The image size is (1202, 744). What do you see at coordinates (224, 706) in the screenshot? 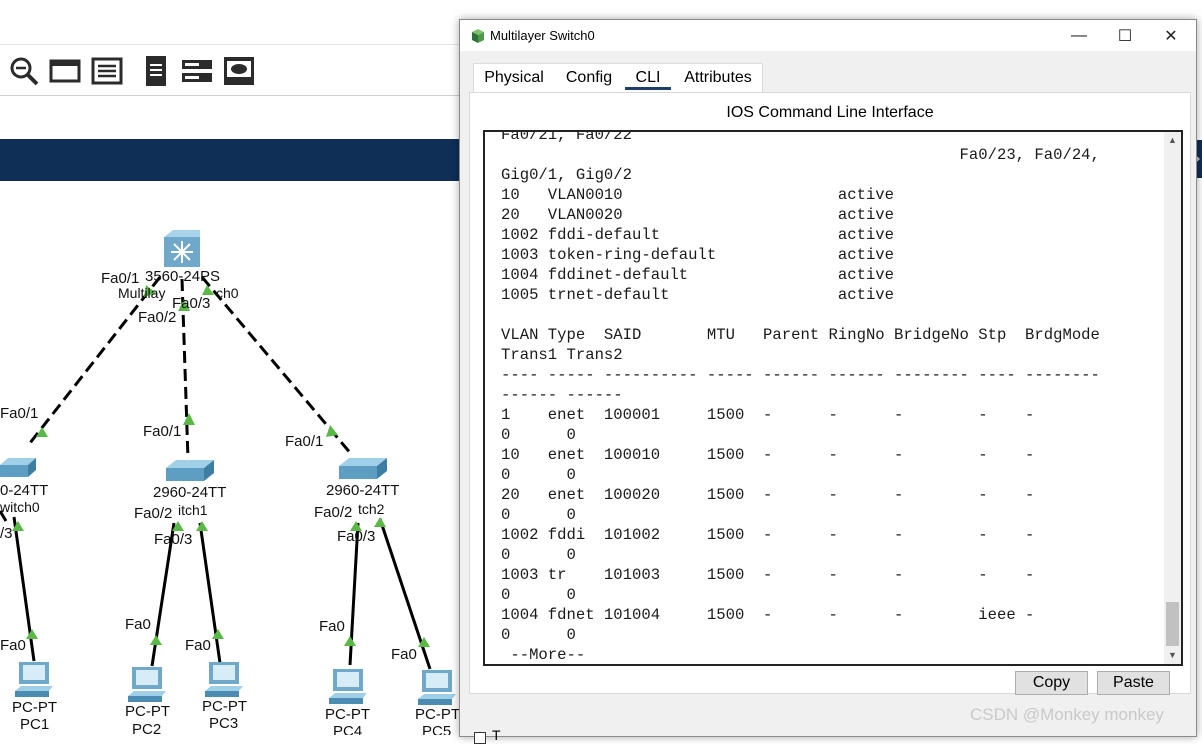
I see `pc3-type: PC-PT` at bounding box center [224, 706].